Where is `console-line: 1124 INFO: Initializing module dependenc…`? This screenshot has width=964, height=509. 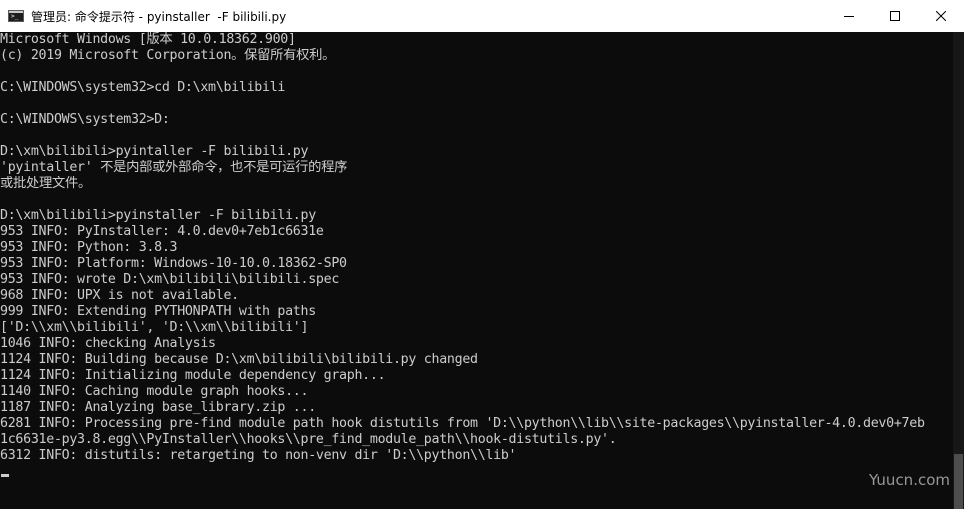
console-line: 1124 INFO: Initializing module dependenc… is located at coordinates (193, 375).